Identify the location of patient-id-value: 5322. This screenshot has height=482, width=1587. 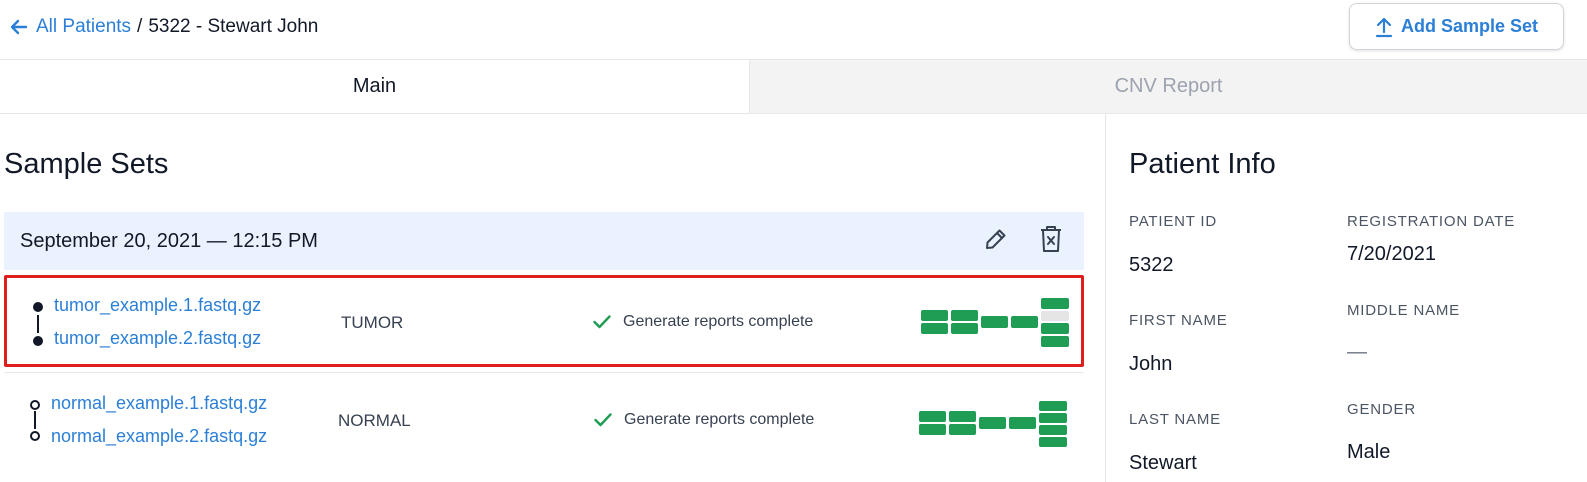
(1151, 265).